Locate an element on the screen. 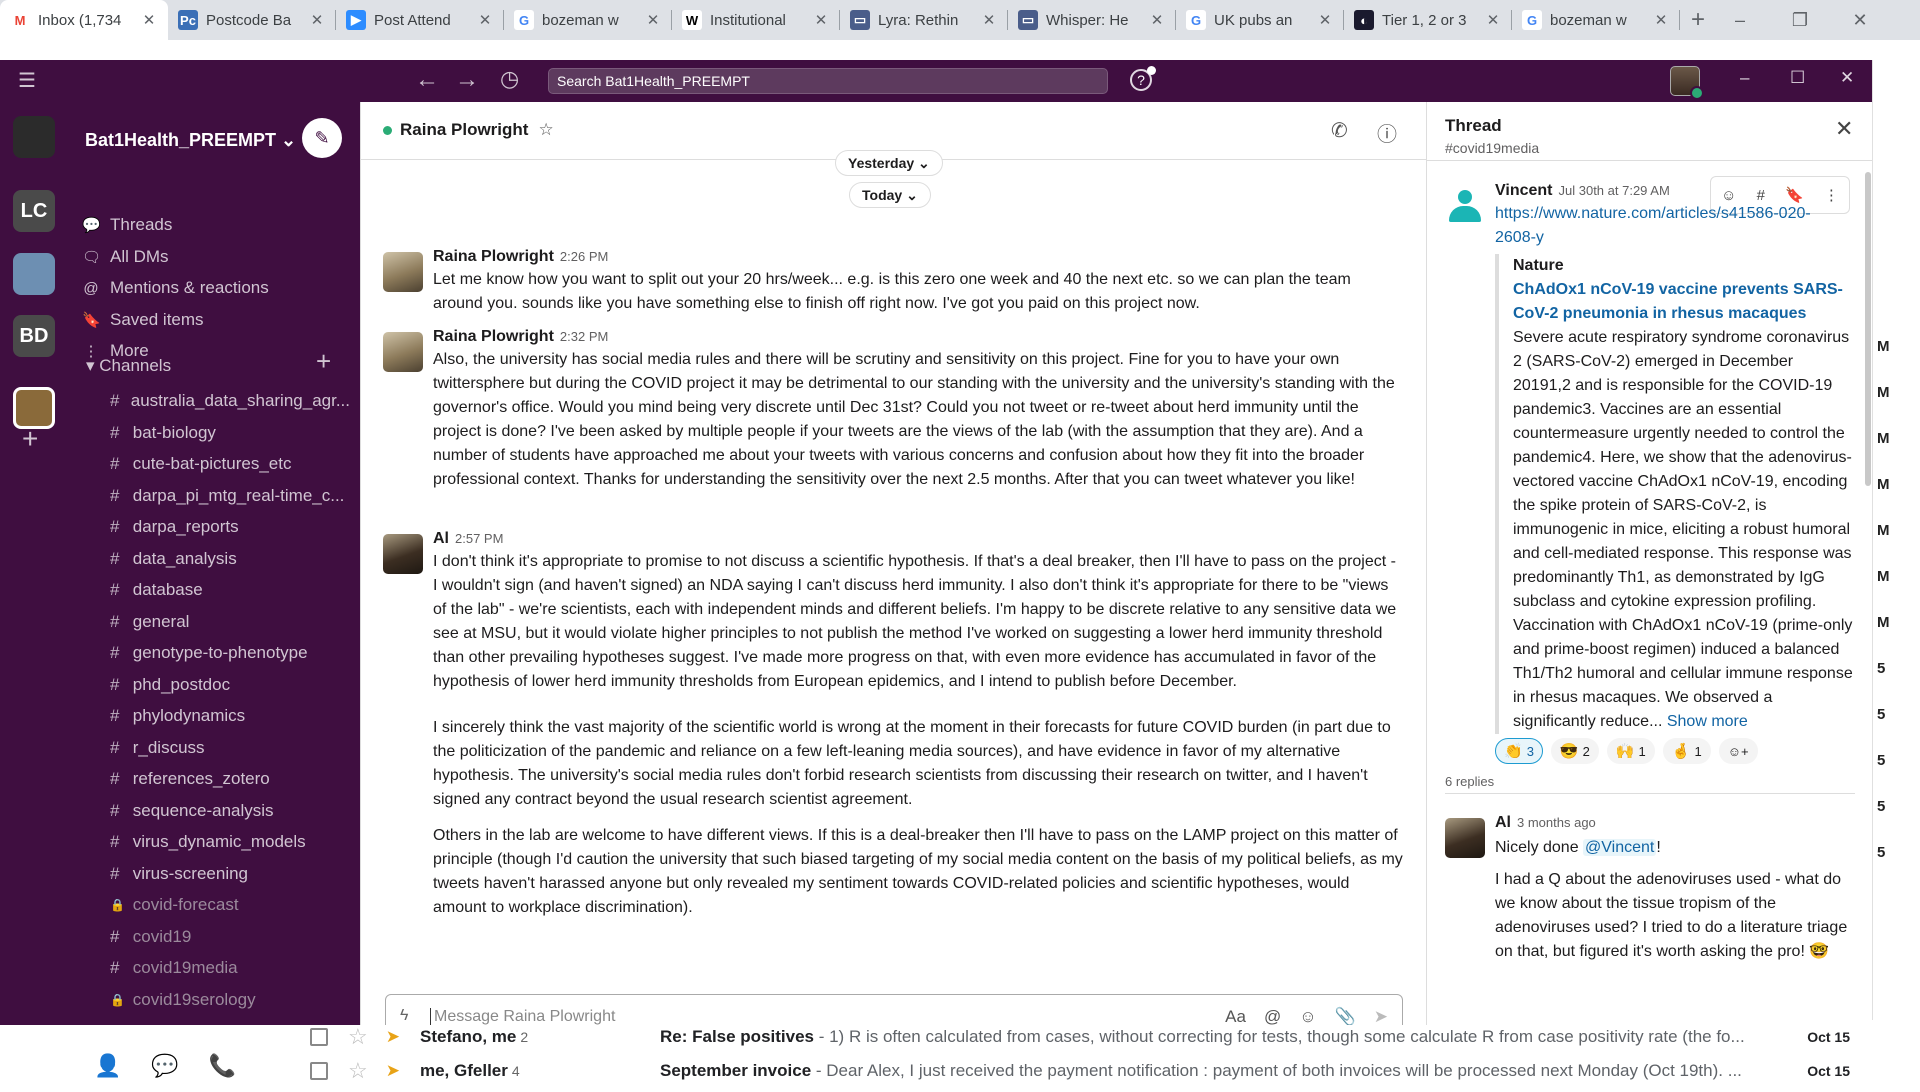 This screenshot has width=1920, height=1092. sidebar-channel: # covid19media is located at coordinates (230, 968).